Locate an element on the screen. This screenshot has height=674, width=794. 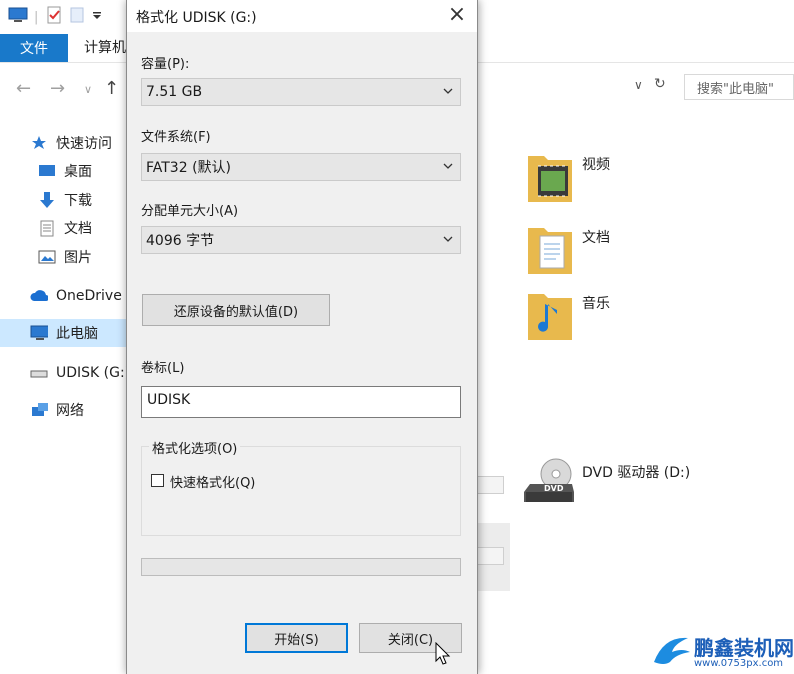
sidebar-item-network: 网络 is located at coordinates (78, 410).